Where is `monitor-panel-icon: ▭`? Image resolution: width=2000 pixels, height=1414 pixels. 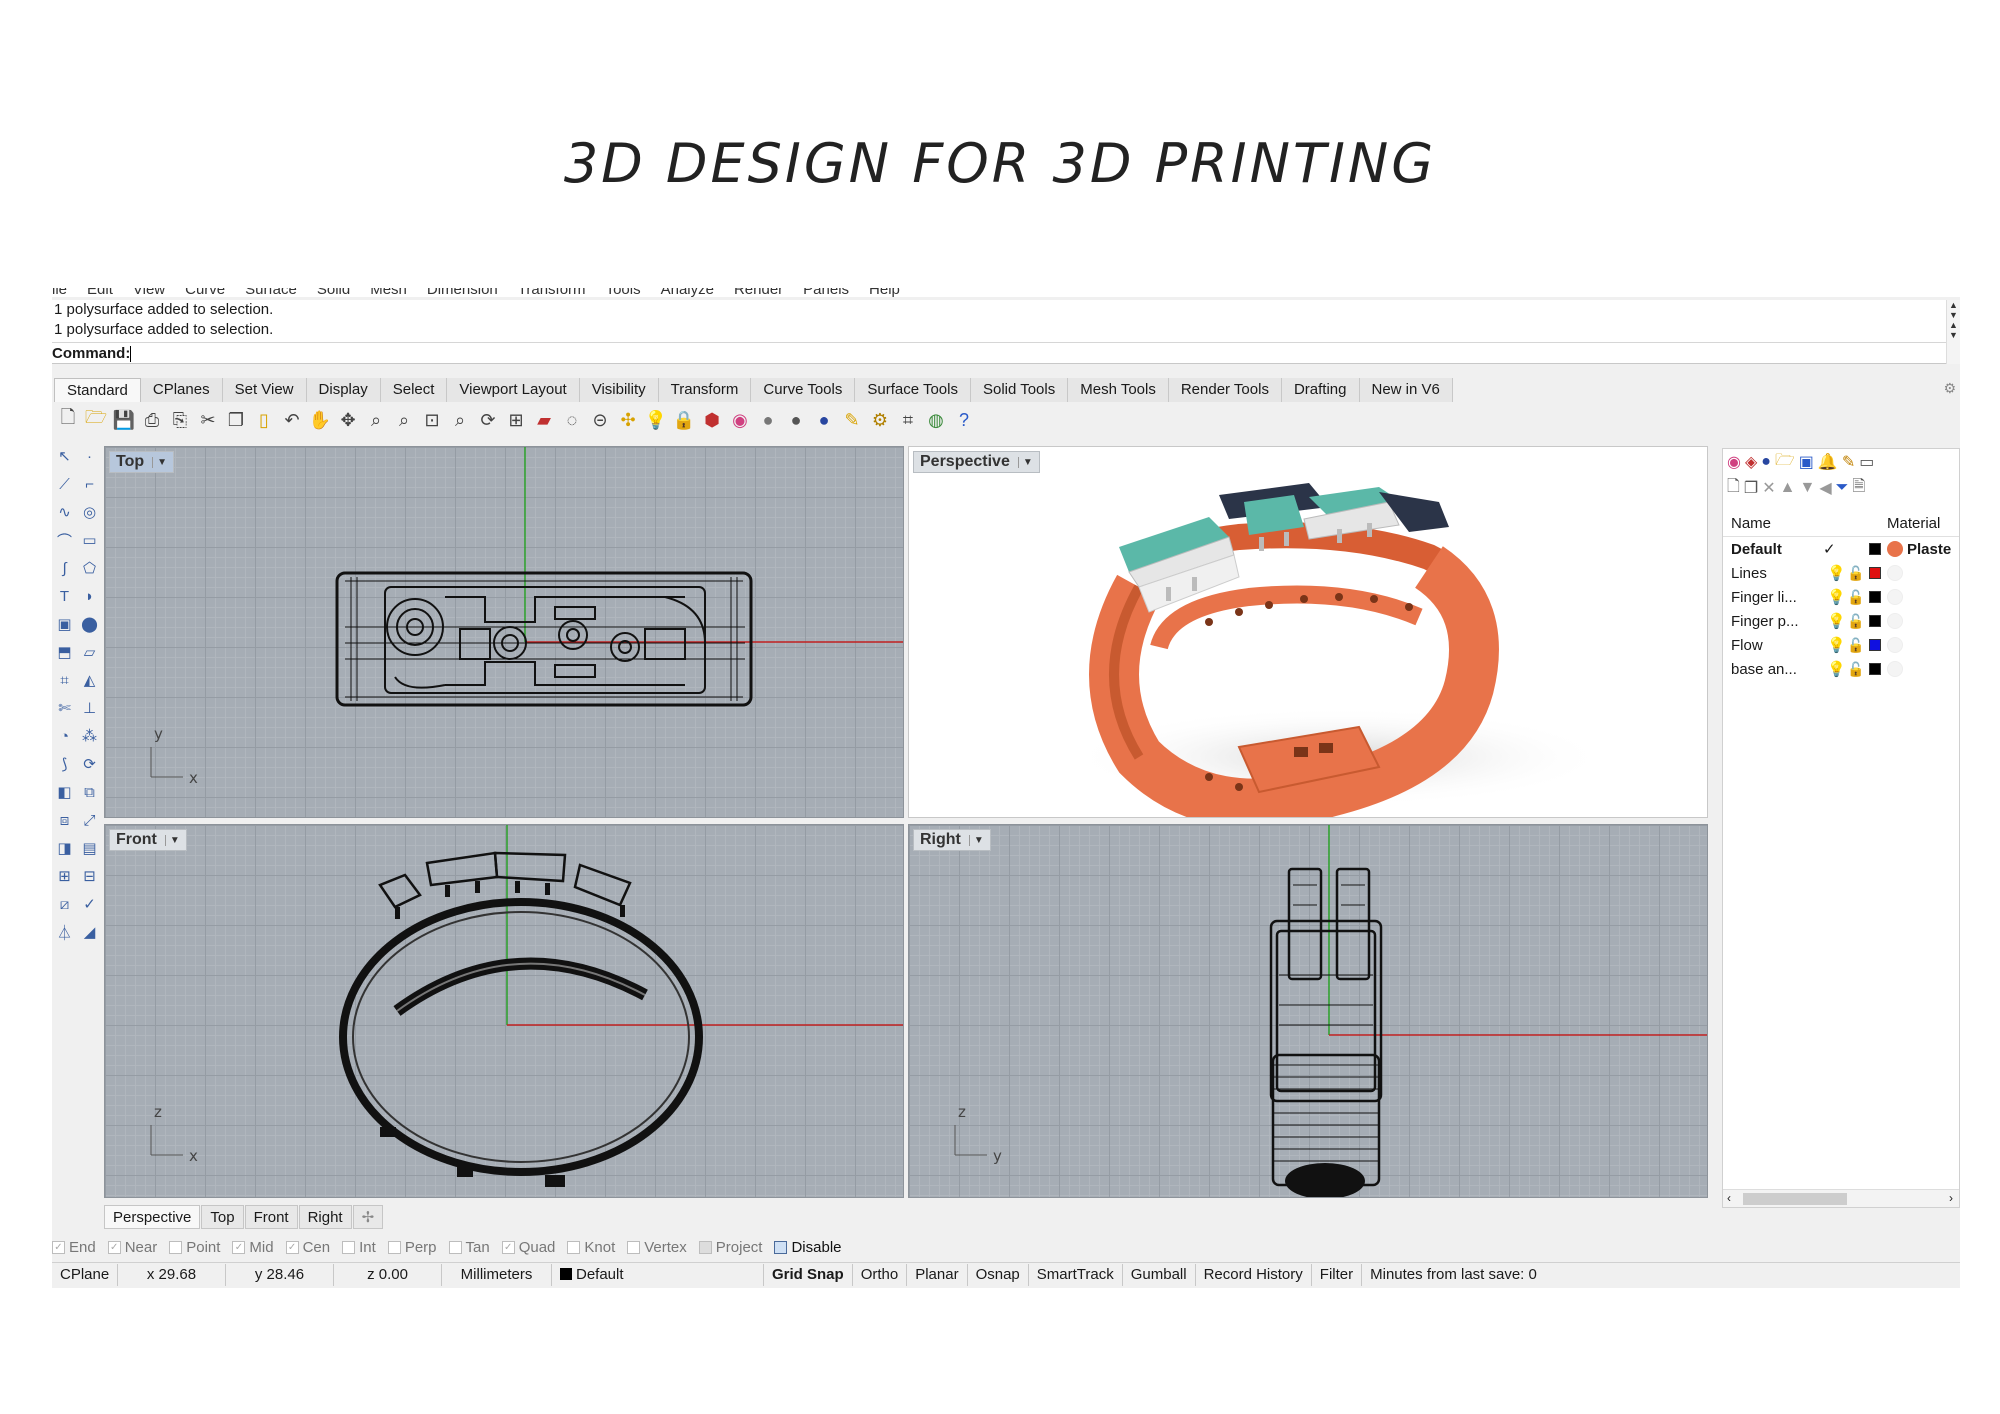 monitor-panel-icon: ▭ is located at coordinates (1866, 462).